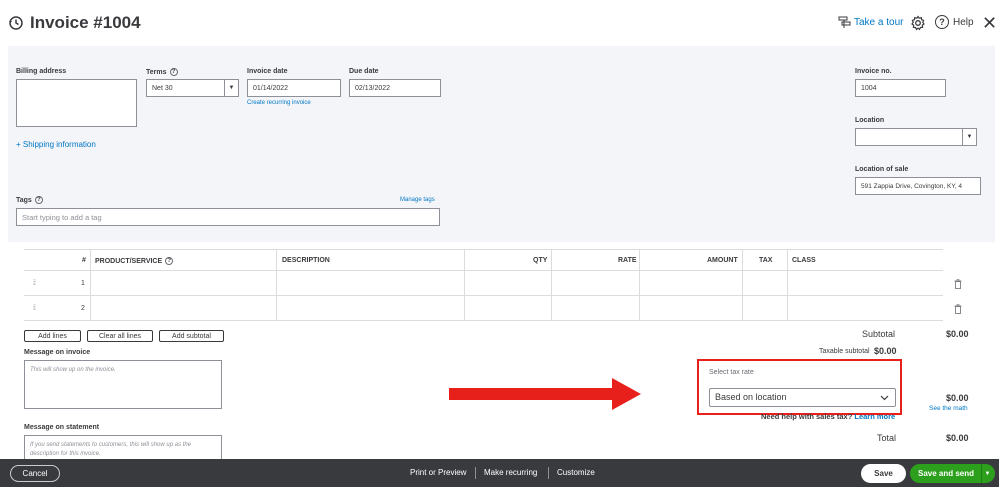  Describe the element at coordinates (963, 22) in the screenshot. I see `help-label: Help` at that location.